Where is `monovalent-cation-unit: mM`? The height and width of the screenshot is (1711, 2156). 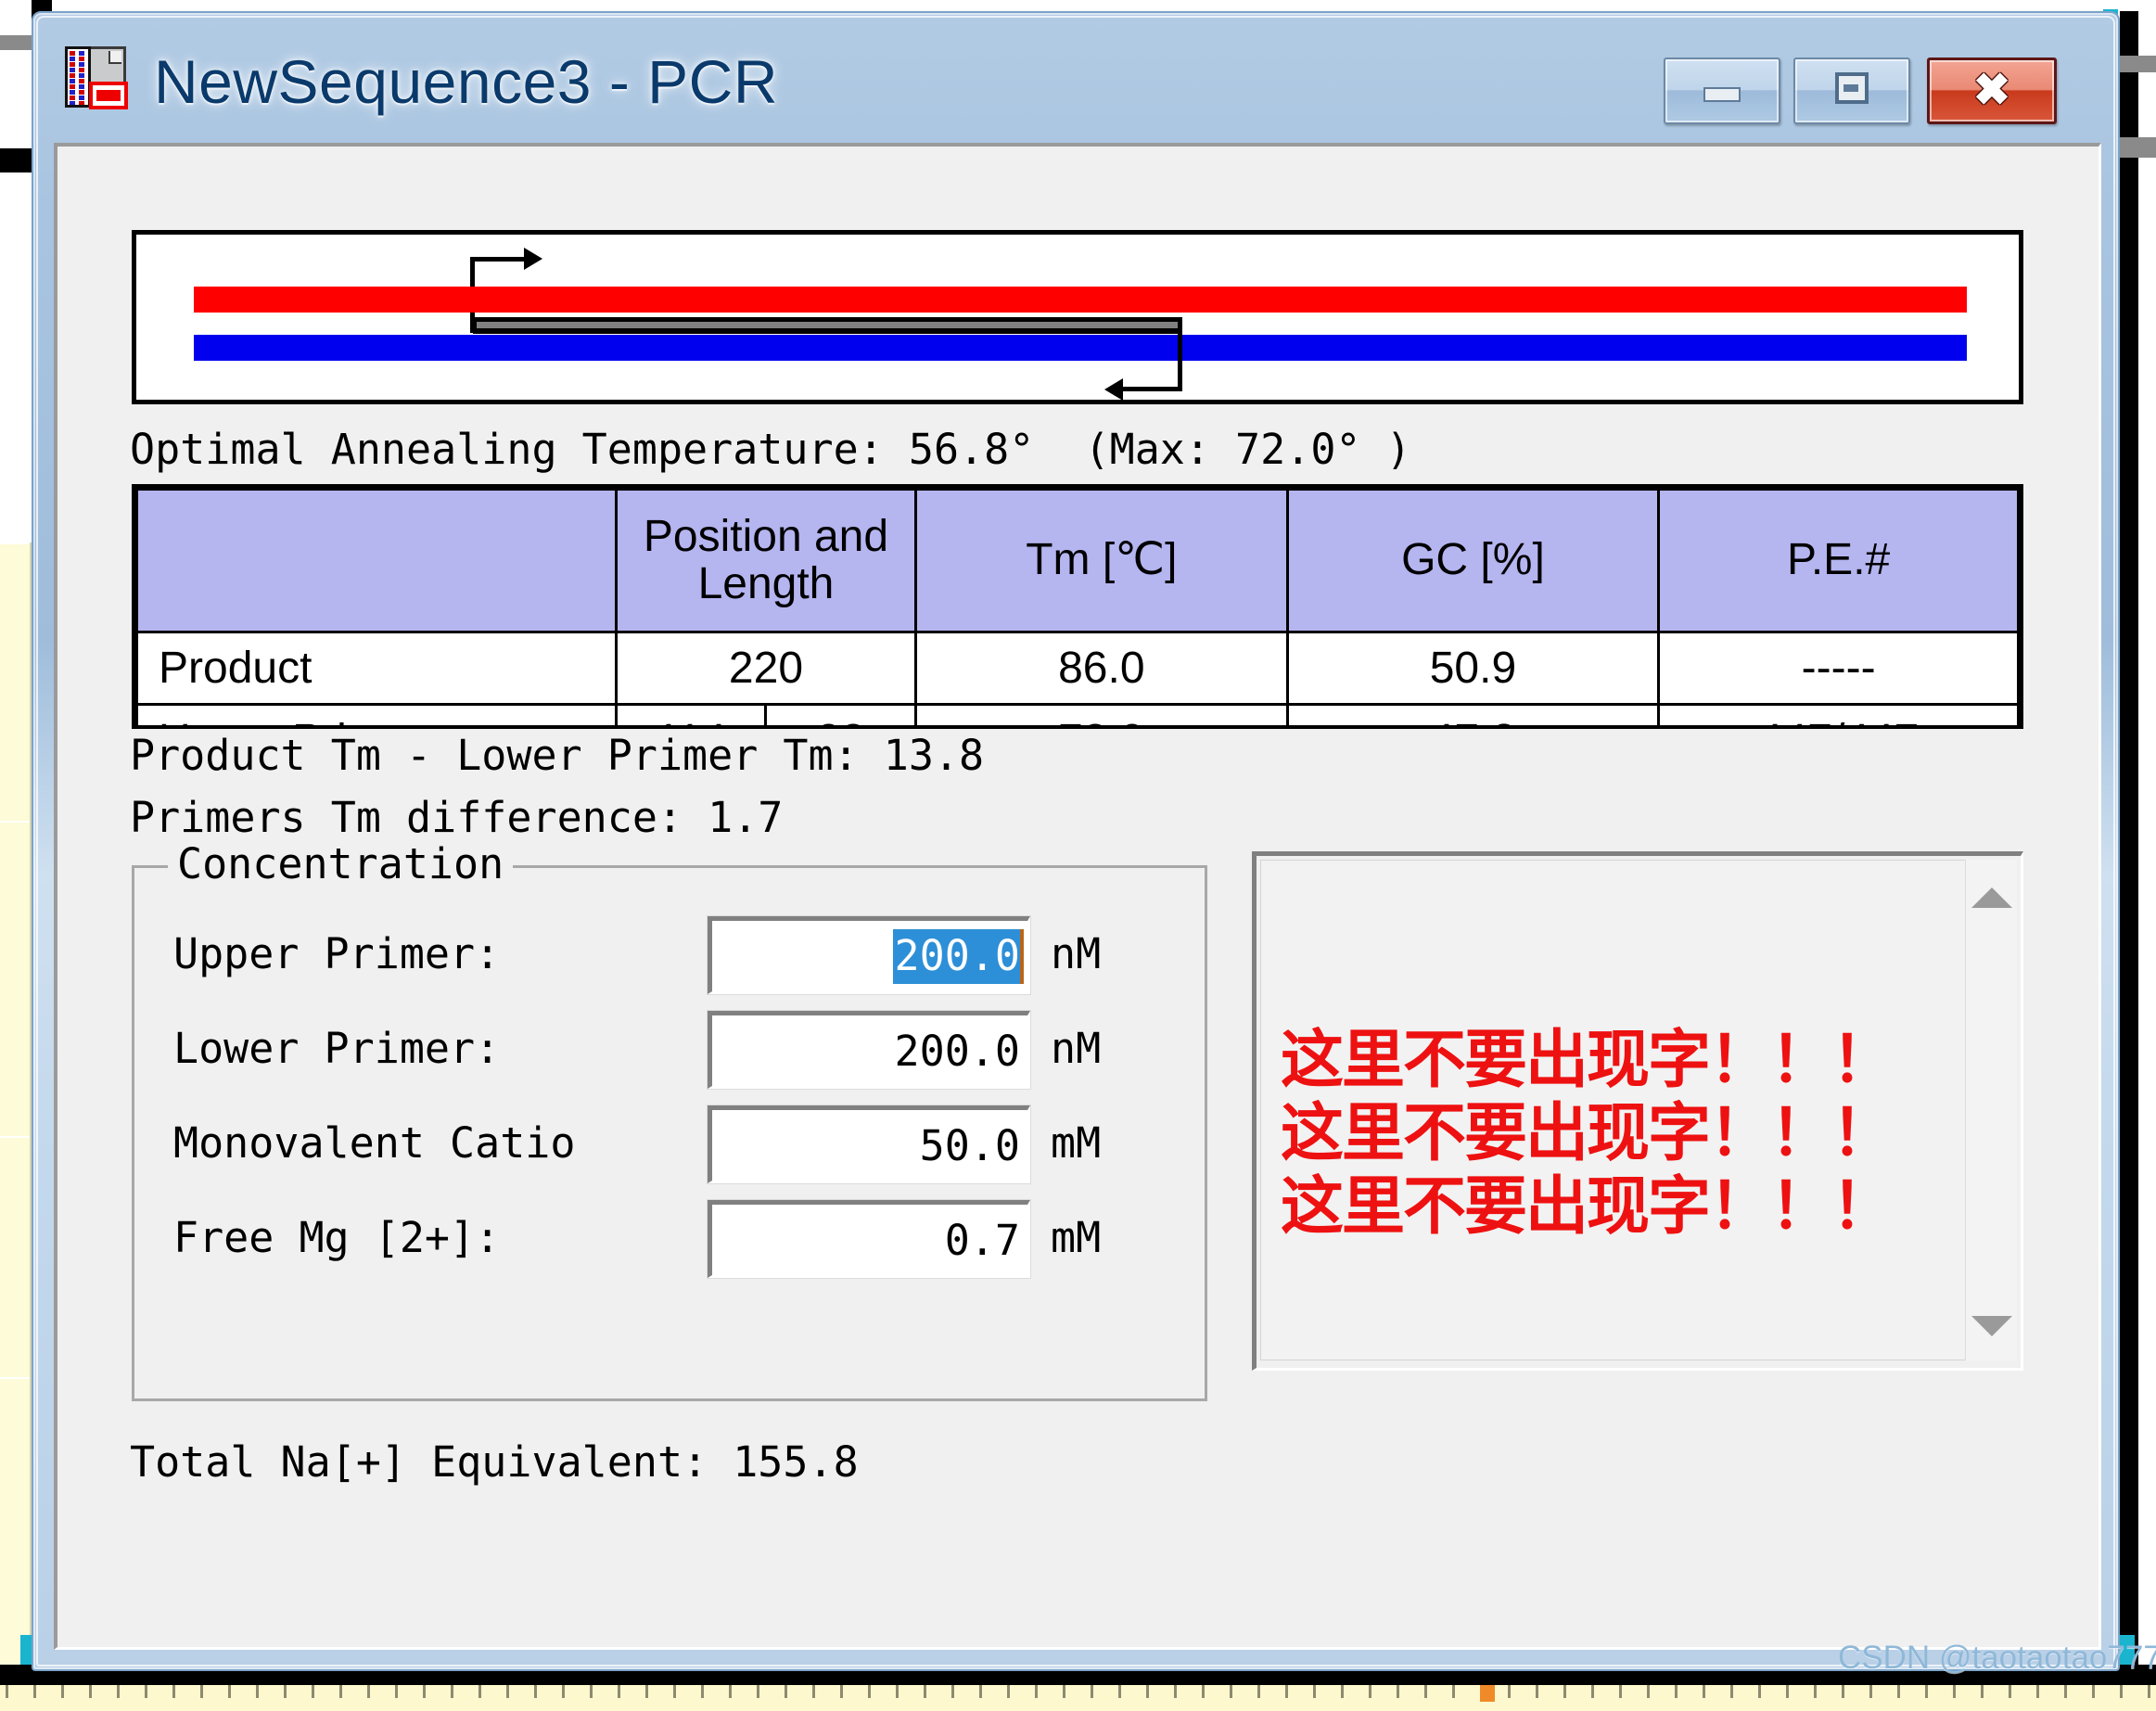
monovalent-cation-unit: mM is located at coordinates (1076, 1143).